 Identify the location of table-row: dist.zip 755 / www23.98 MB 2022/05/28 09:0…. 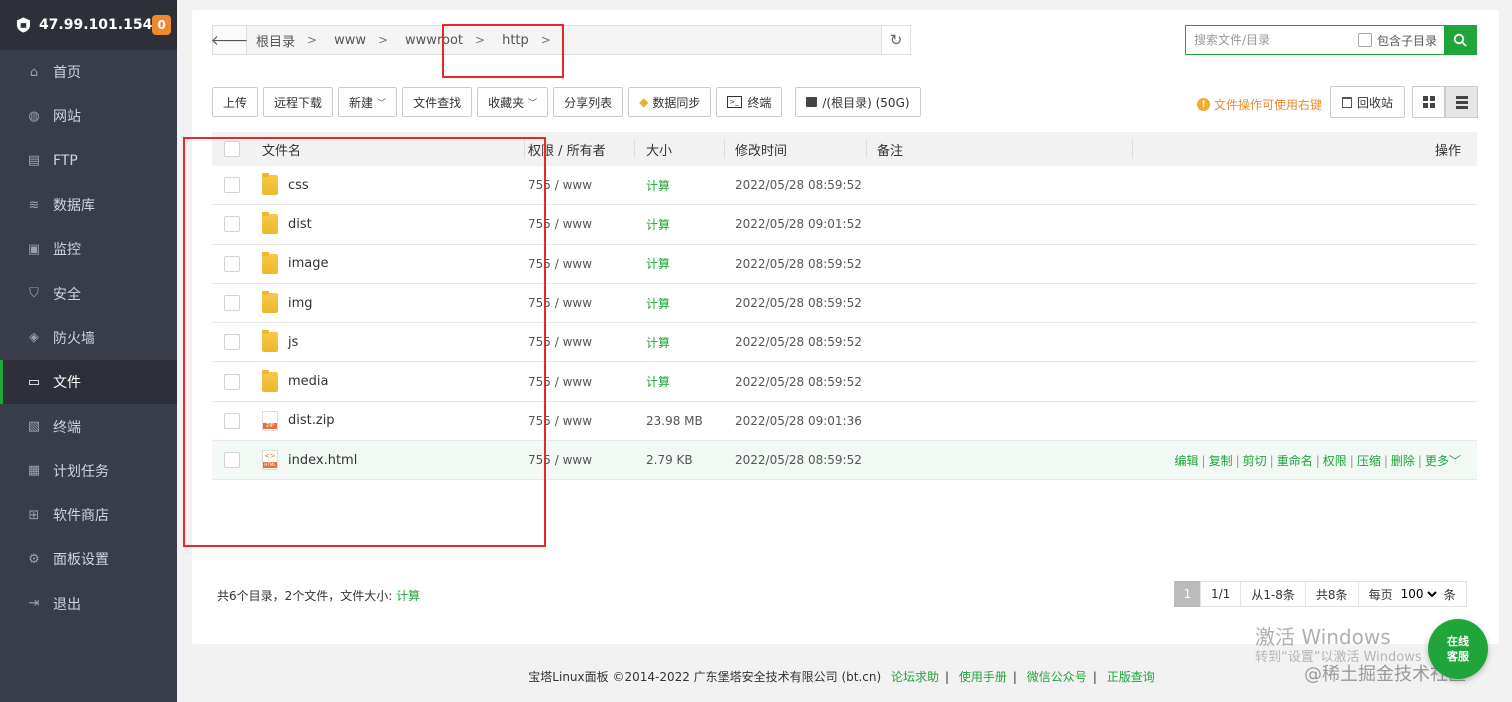
(844, 422).